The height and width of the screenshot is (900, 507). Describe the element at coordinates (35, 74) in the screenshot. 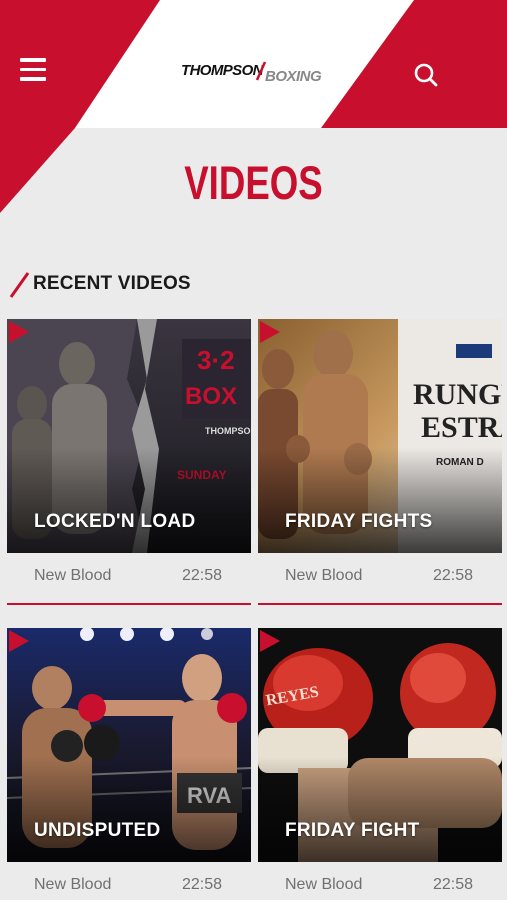

I see `menu-button` at that location.